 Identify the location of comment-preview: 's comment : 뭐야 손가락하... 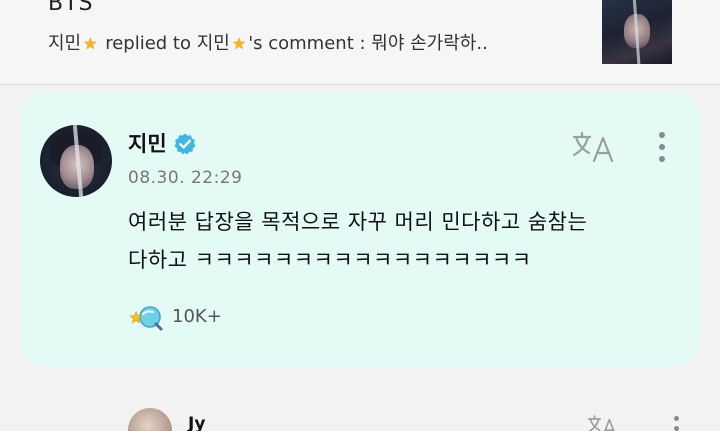
(368, 43).